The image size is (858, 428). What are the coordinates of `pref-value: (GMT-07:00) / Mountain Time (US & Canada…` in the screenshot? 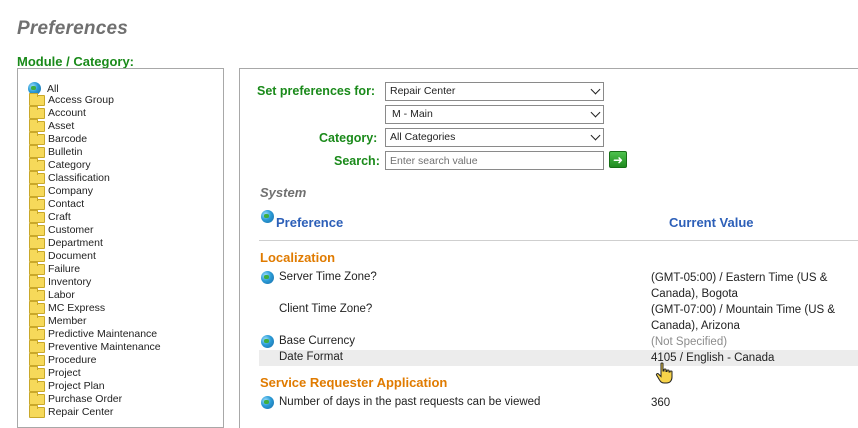 It's located at (743, 318).